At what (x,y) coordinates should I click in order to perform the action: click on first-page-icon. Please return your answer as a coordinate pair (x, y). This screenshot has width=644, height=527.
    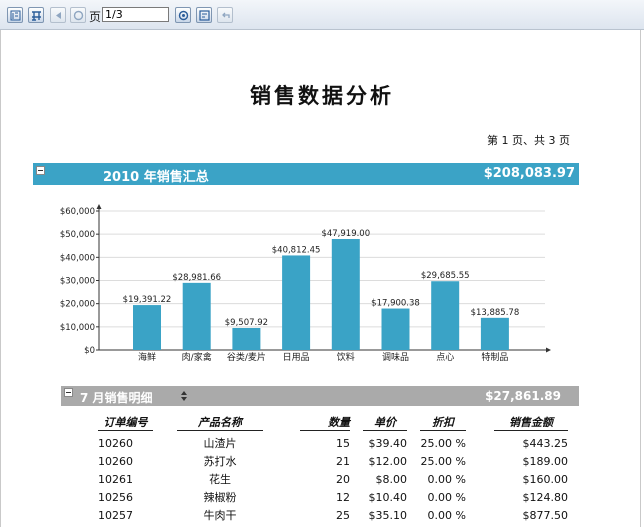
    Looking at the image, I should click on (78, 15).